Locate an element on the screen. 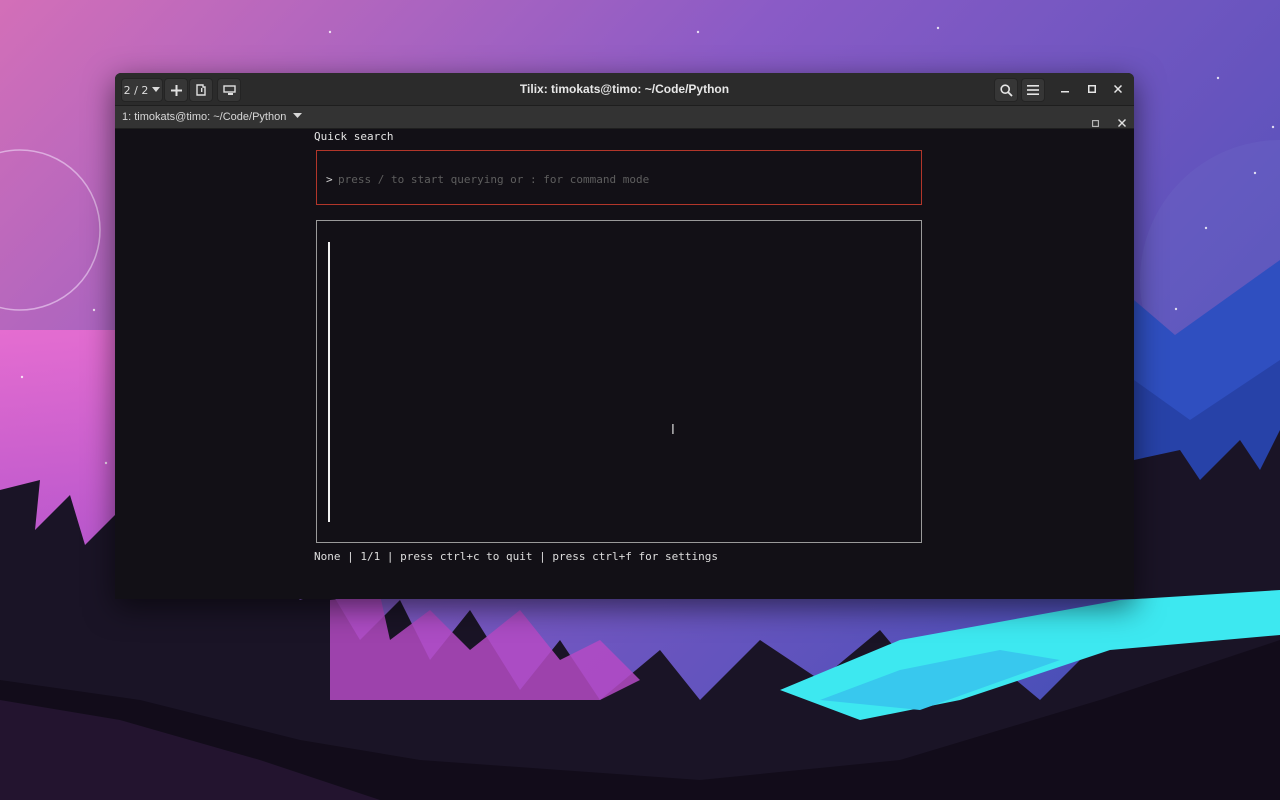  sync-input-icon is located at coordinates (229, 89).